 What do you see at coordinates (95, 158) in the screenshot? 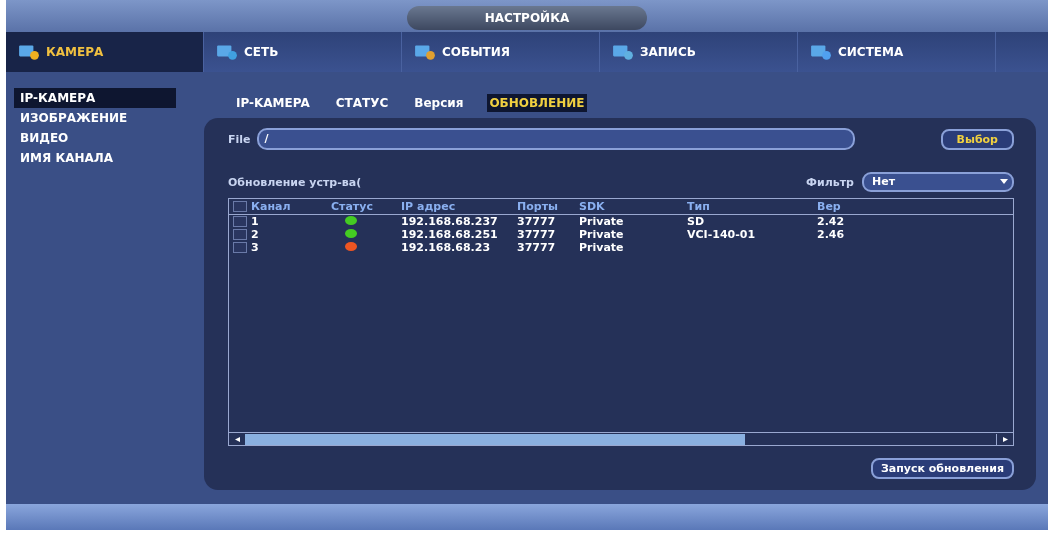
I see `sidebar-item: ИМЯ КАНАЛА` at bounding box center [95, 158].